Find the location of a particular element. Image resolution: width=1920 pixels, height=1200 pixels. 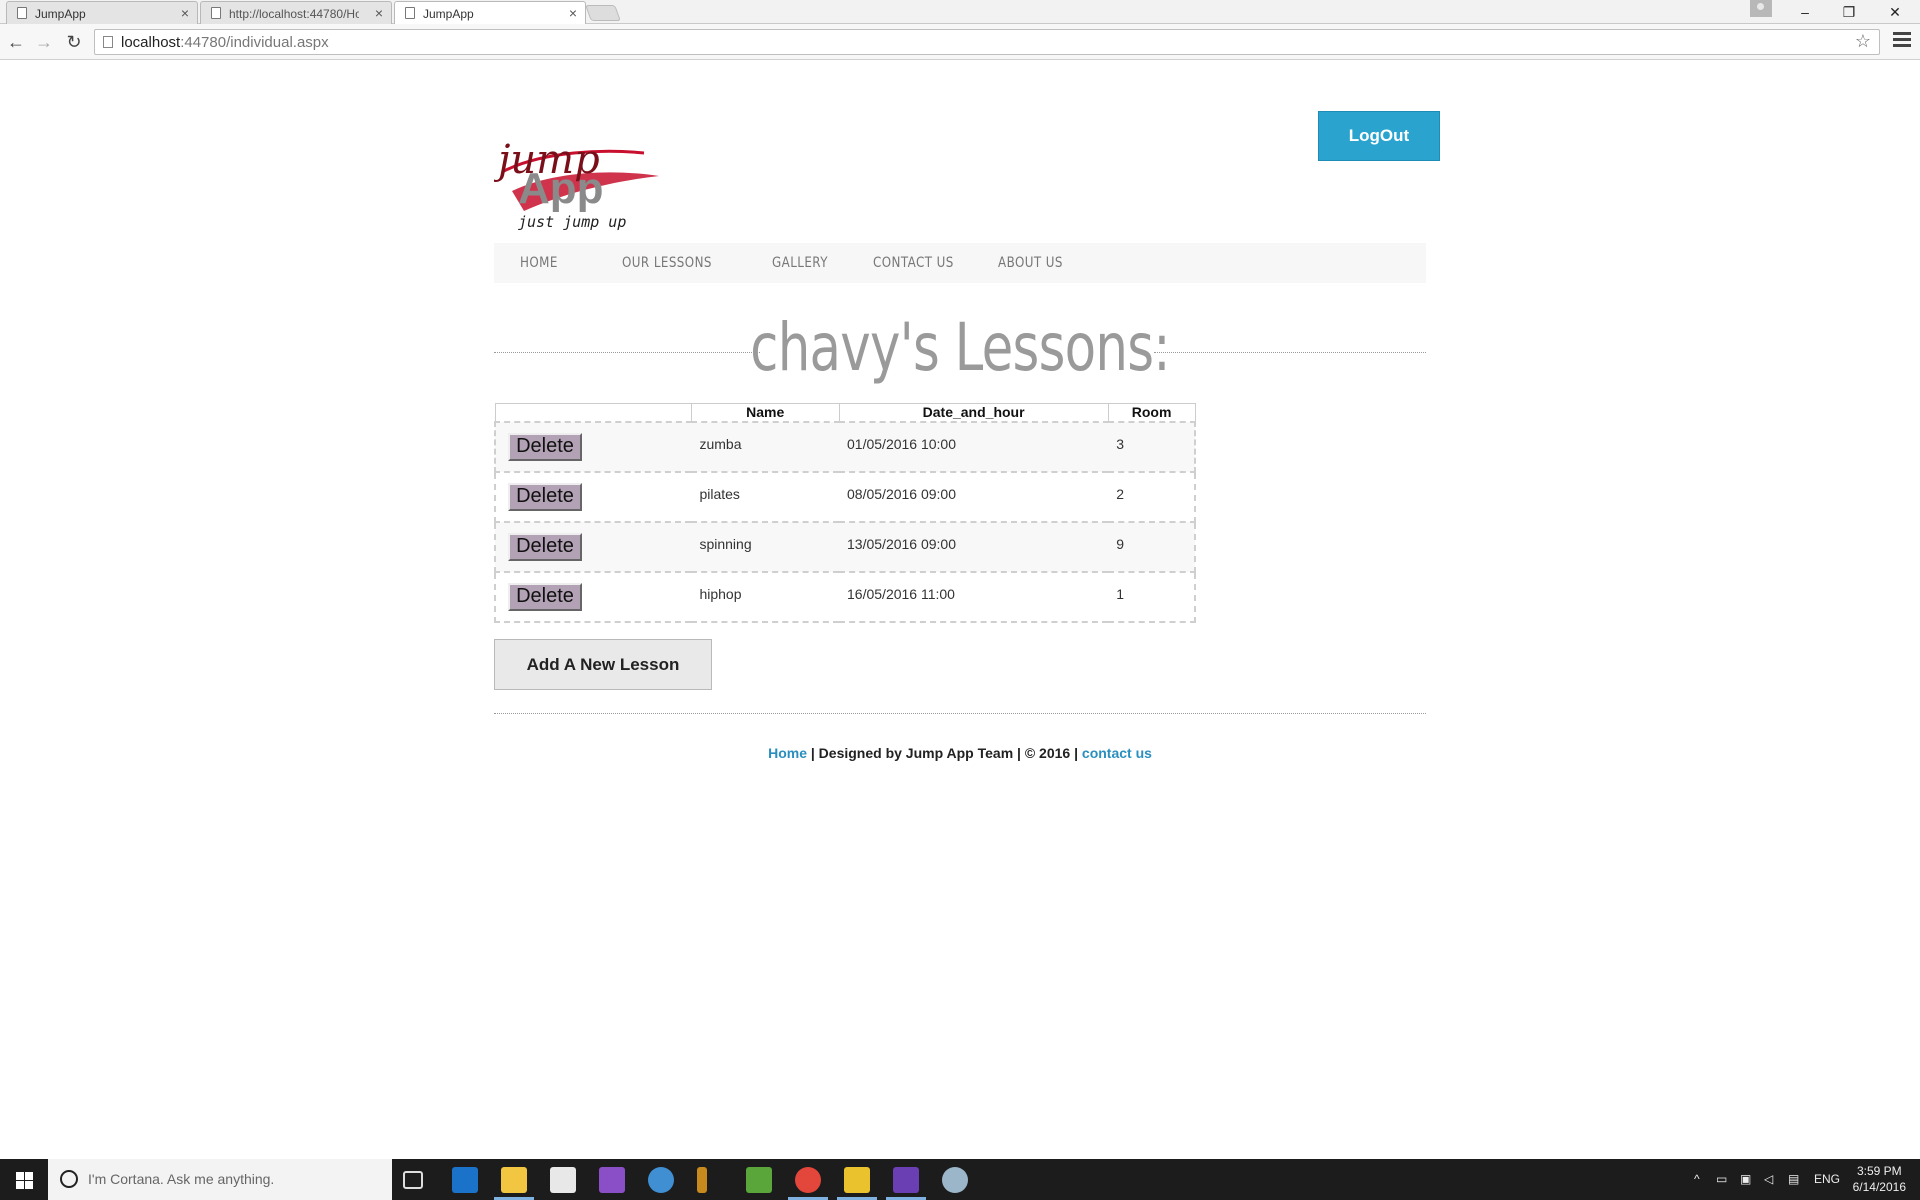

store-icon is located at coordinates (563, 1180).